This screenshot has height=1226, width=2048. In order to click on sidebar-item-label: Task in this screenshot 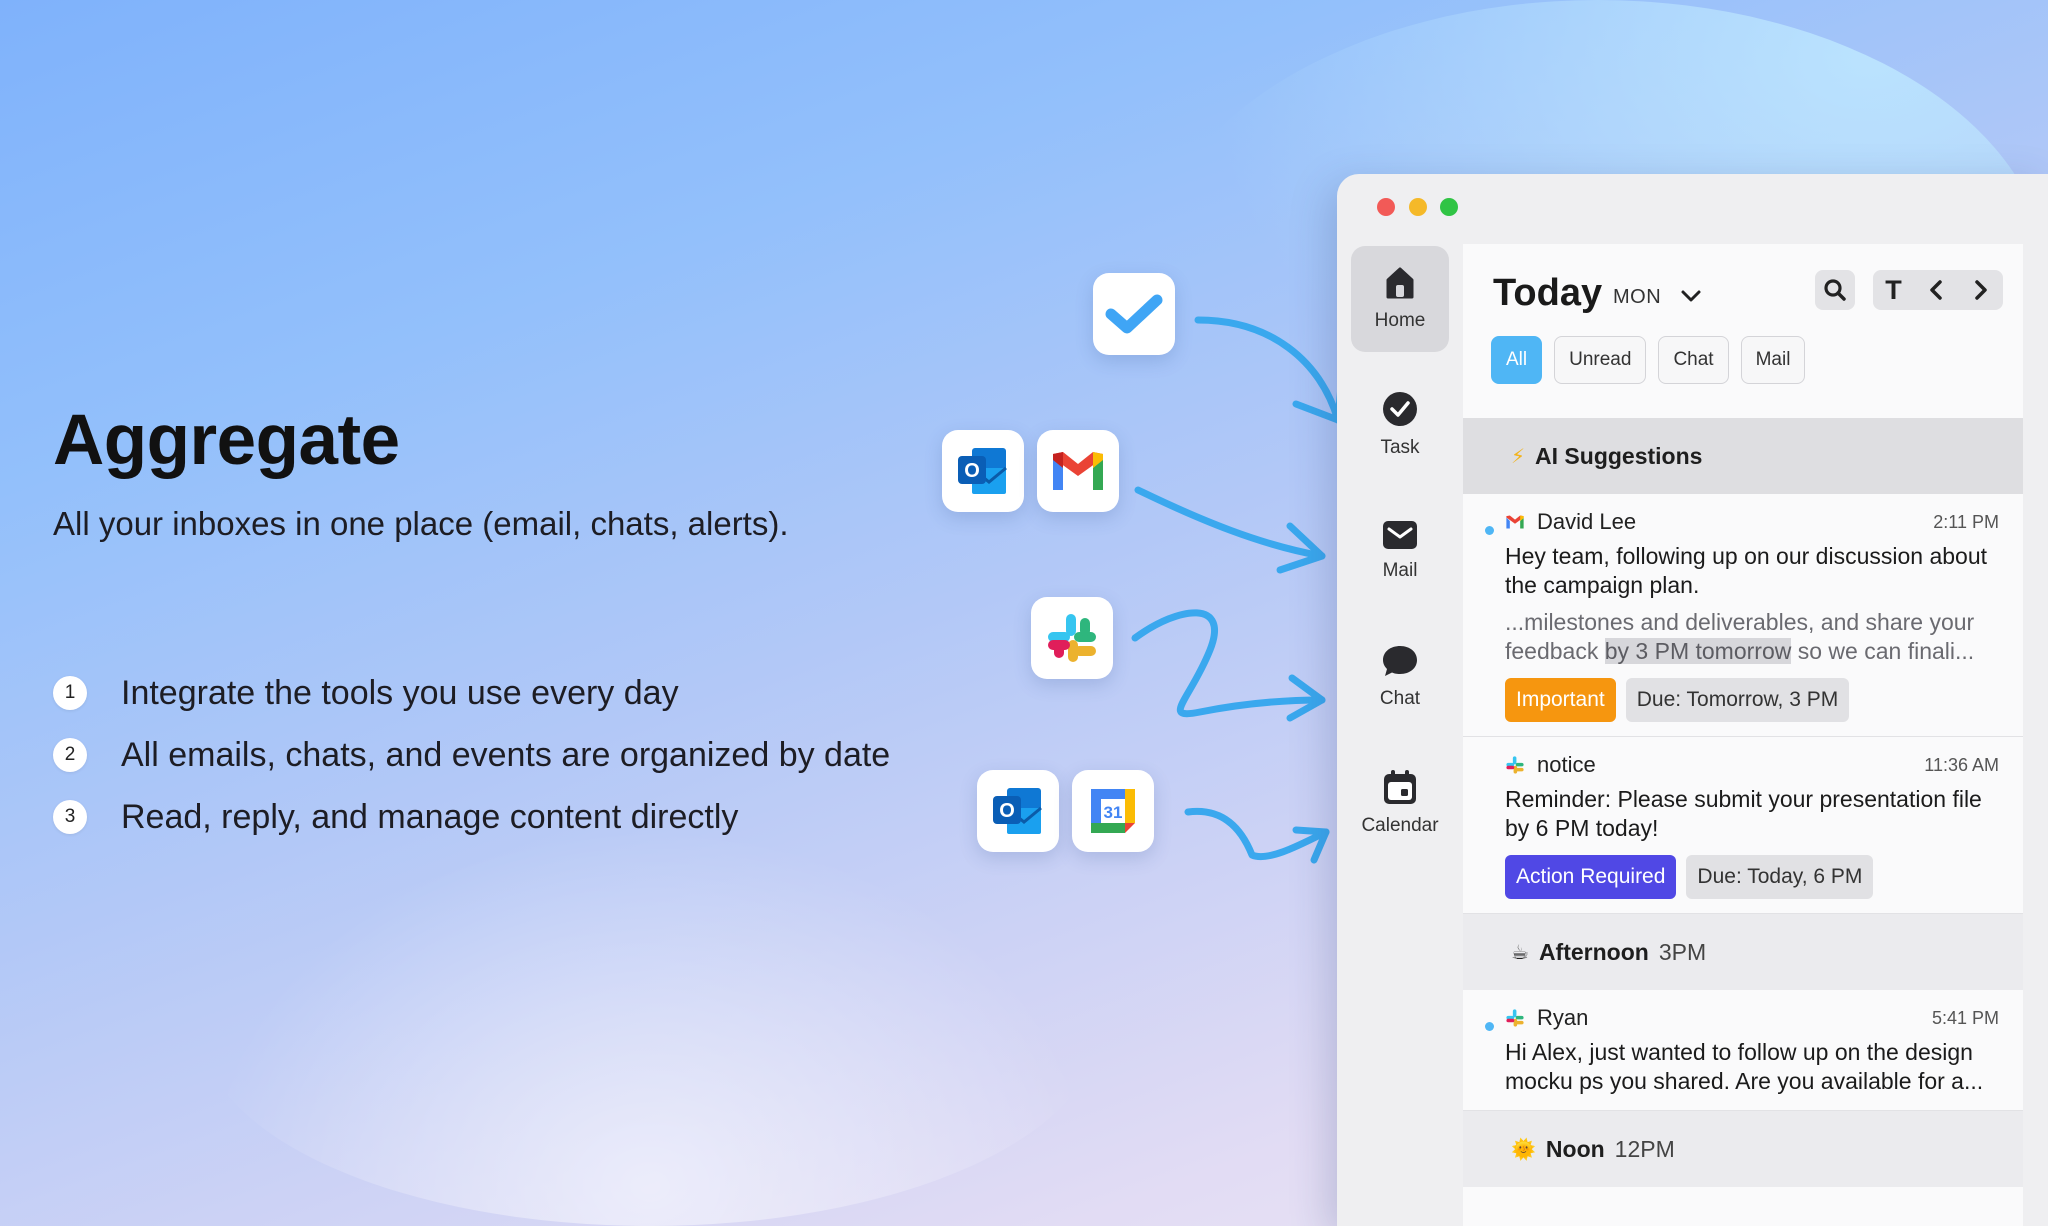, I will do `click(1400, 447)`.